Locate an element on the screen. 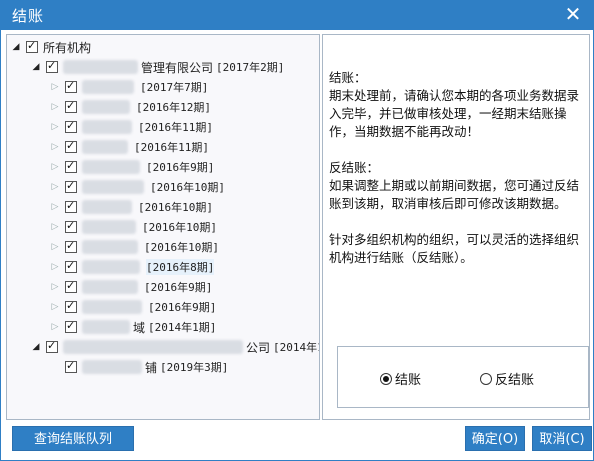  close-heading: 结账： is located at coordinates (348, 77).